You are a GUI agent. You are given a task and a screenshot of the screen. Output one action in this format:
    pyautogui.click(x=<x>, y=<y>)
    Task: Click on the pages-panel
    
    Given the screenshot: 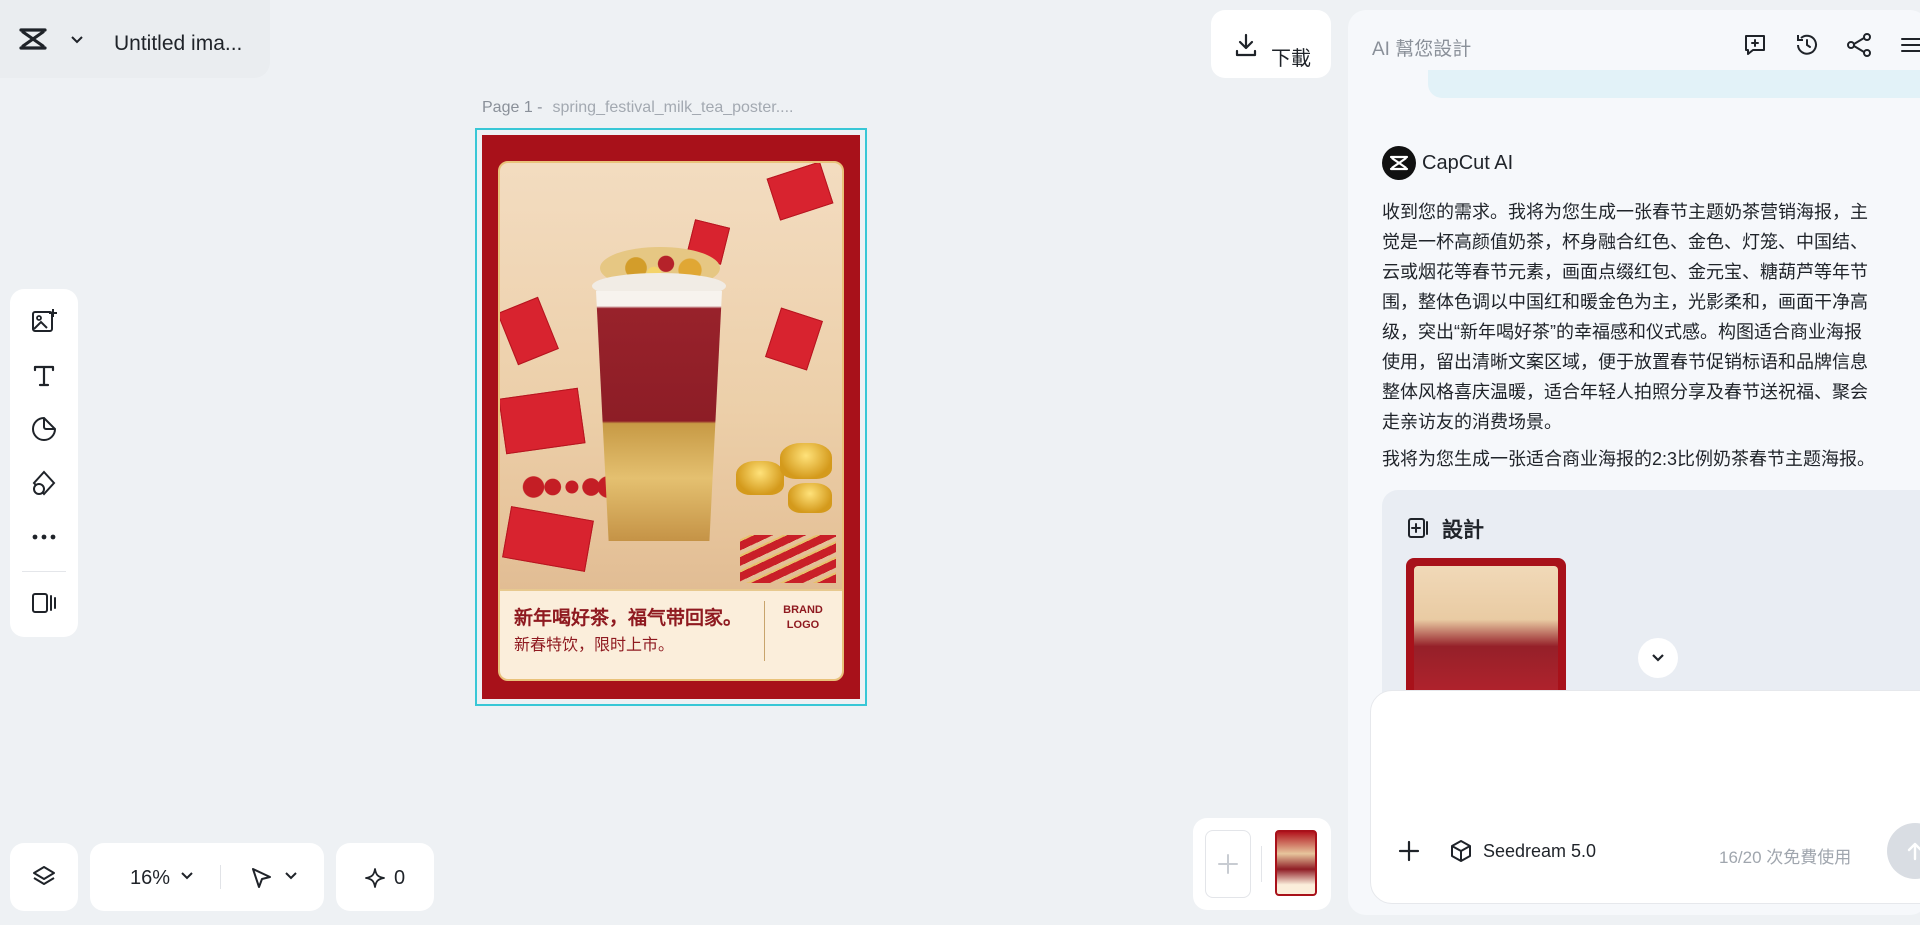 What is the action you would take?
    pyautogui.click(x=1262, y=864)
    